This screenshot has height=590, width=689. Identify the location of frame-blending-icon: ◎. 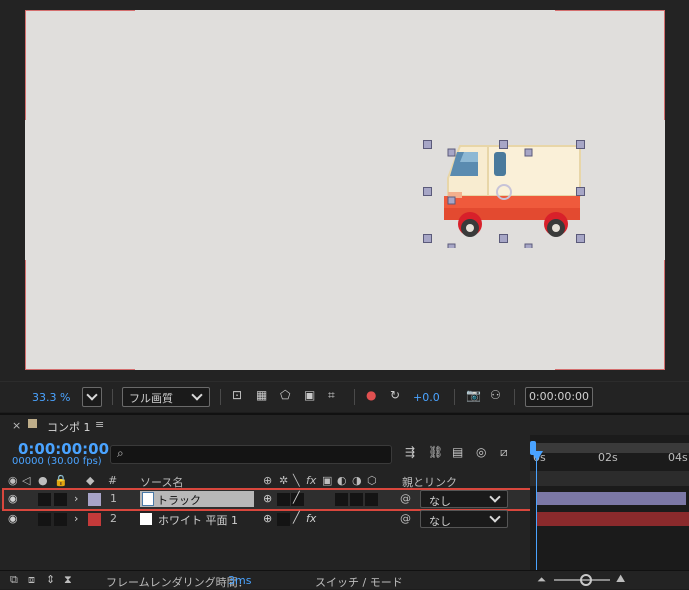
(481, 452).